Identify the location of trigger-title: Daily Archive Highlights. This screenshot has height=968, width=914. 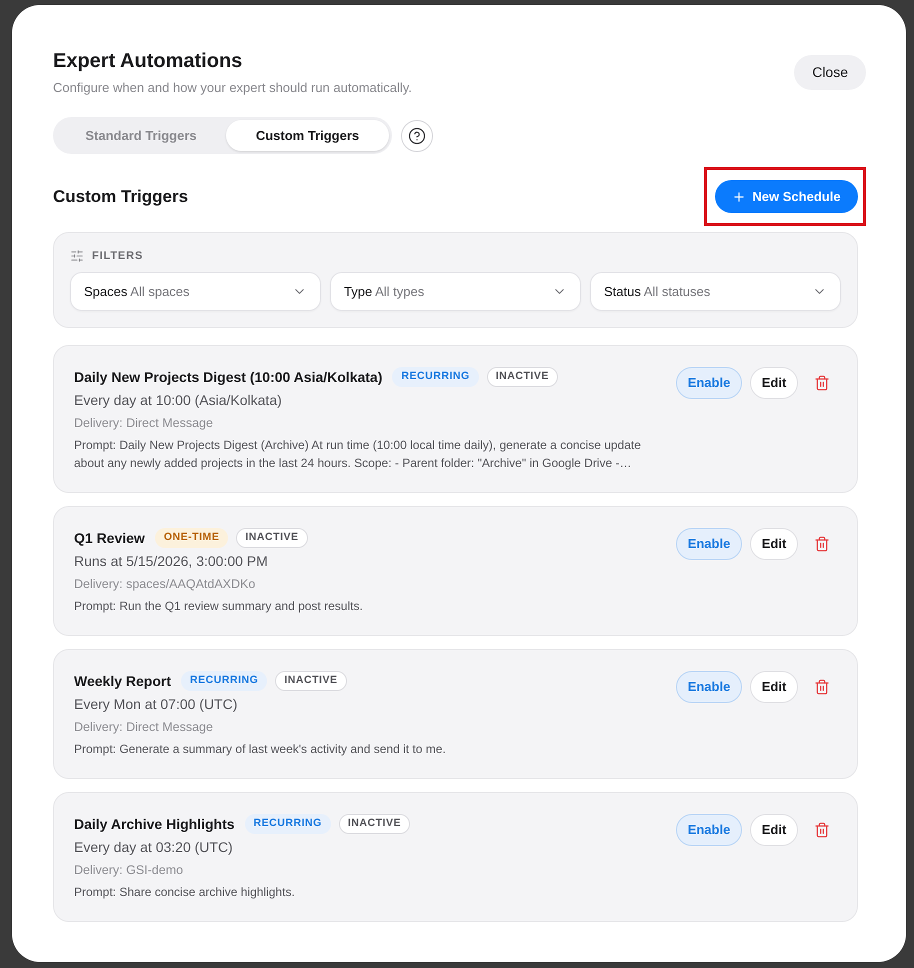
(154, 824).